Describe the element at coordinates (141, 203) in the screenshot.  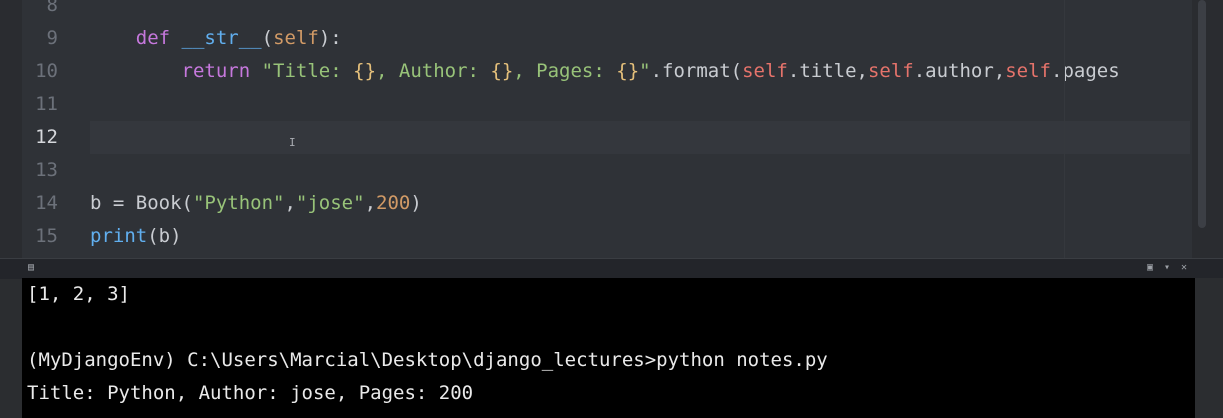
I see `code-token: b = Book(` at that location.